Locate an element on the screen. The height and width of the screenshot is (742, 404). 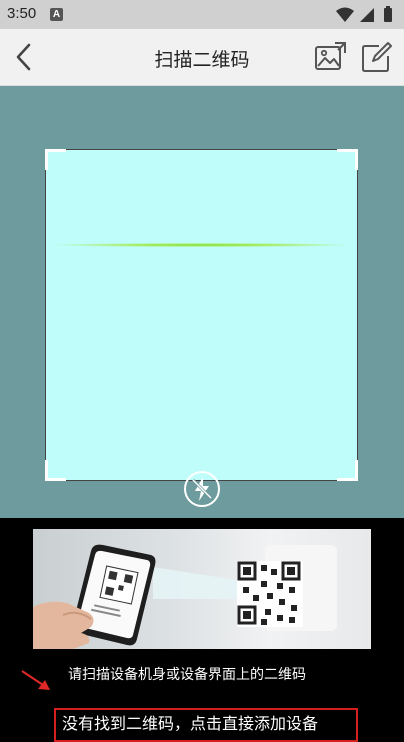
edit-button is located at coordinates (376, 58).